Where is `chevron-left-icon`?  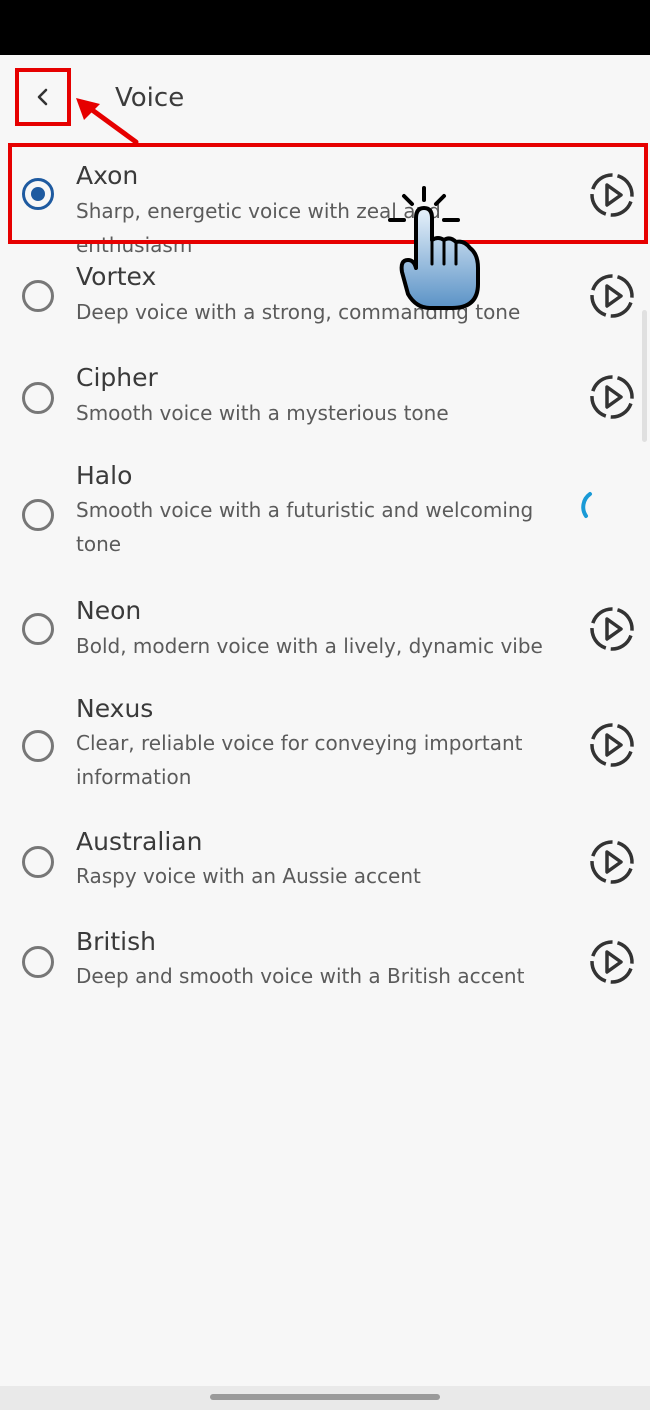 chevron-left-icon is located at coordinates (42, 97).